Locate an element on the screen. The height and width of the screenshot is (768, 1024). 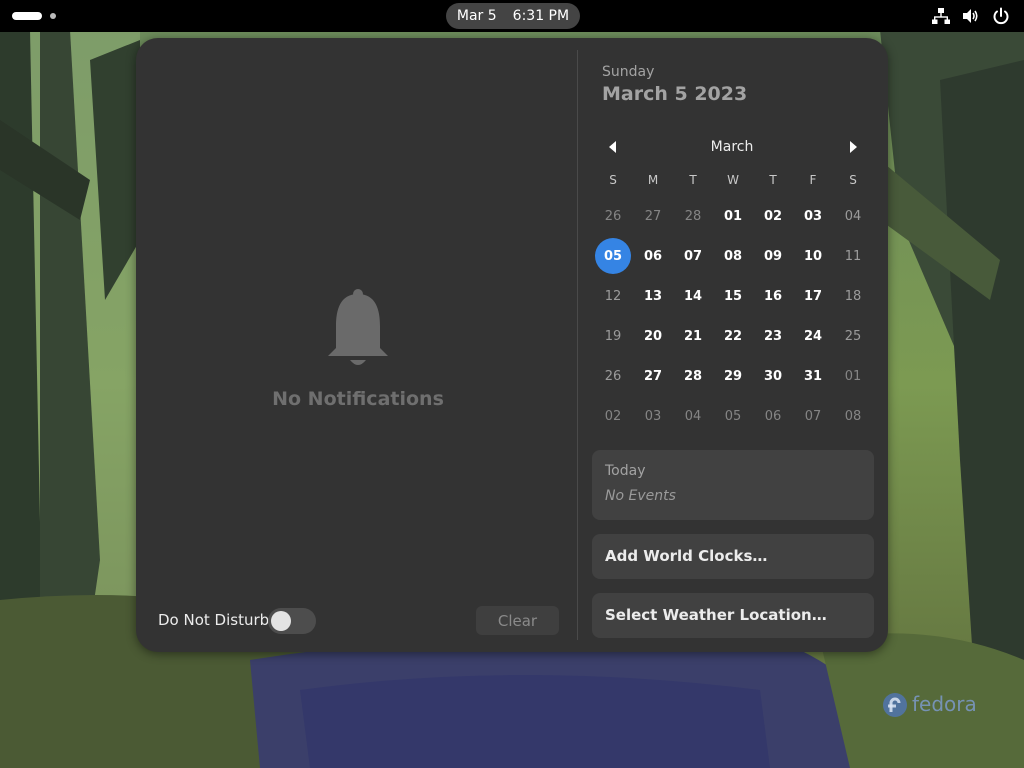
calendar-day-label: 31 is located at coordinates (813, 376).